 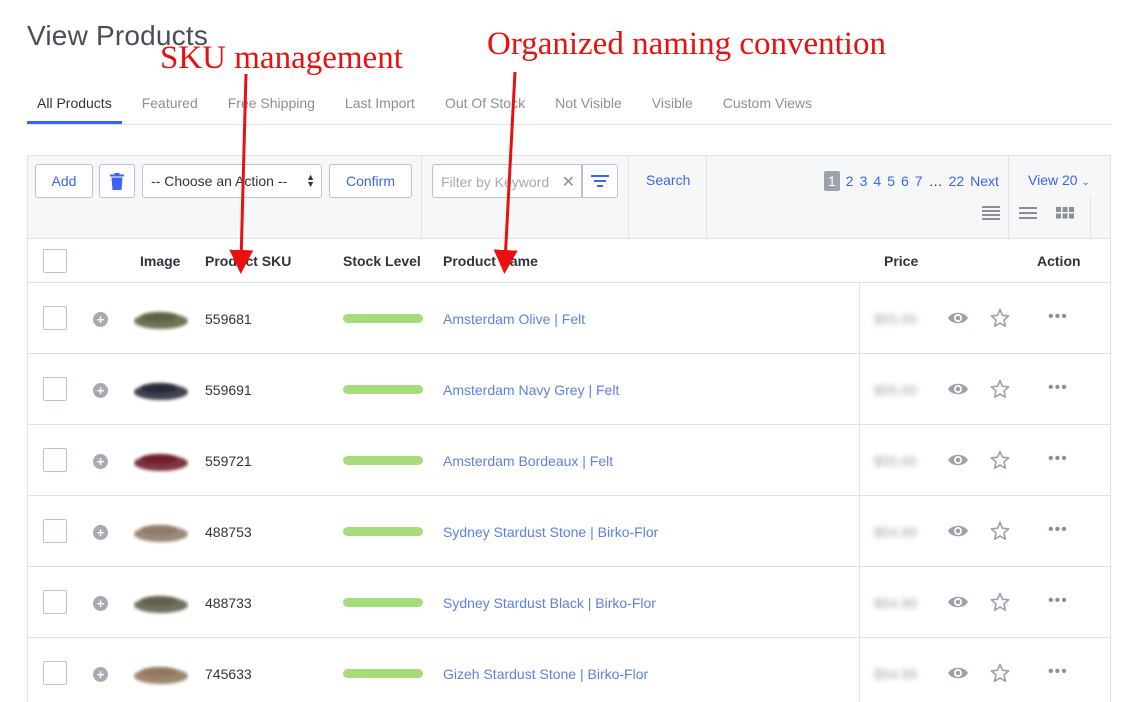 What do you see at coordinates (281, 58) in the screenshot?
I see `annotation-sku-management: SKU management` at bounding box center [281, 58].